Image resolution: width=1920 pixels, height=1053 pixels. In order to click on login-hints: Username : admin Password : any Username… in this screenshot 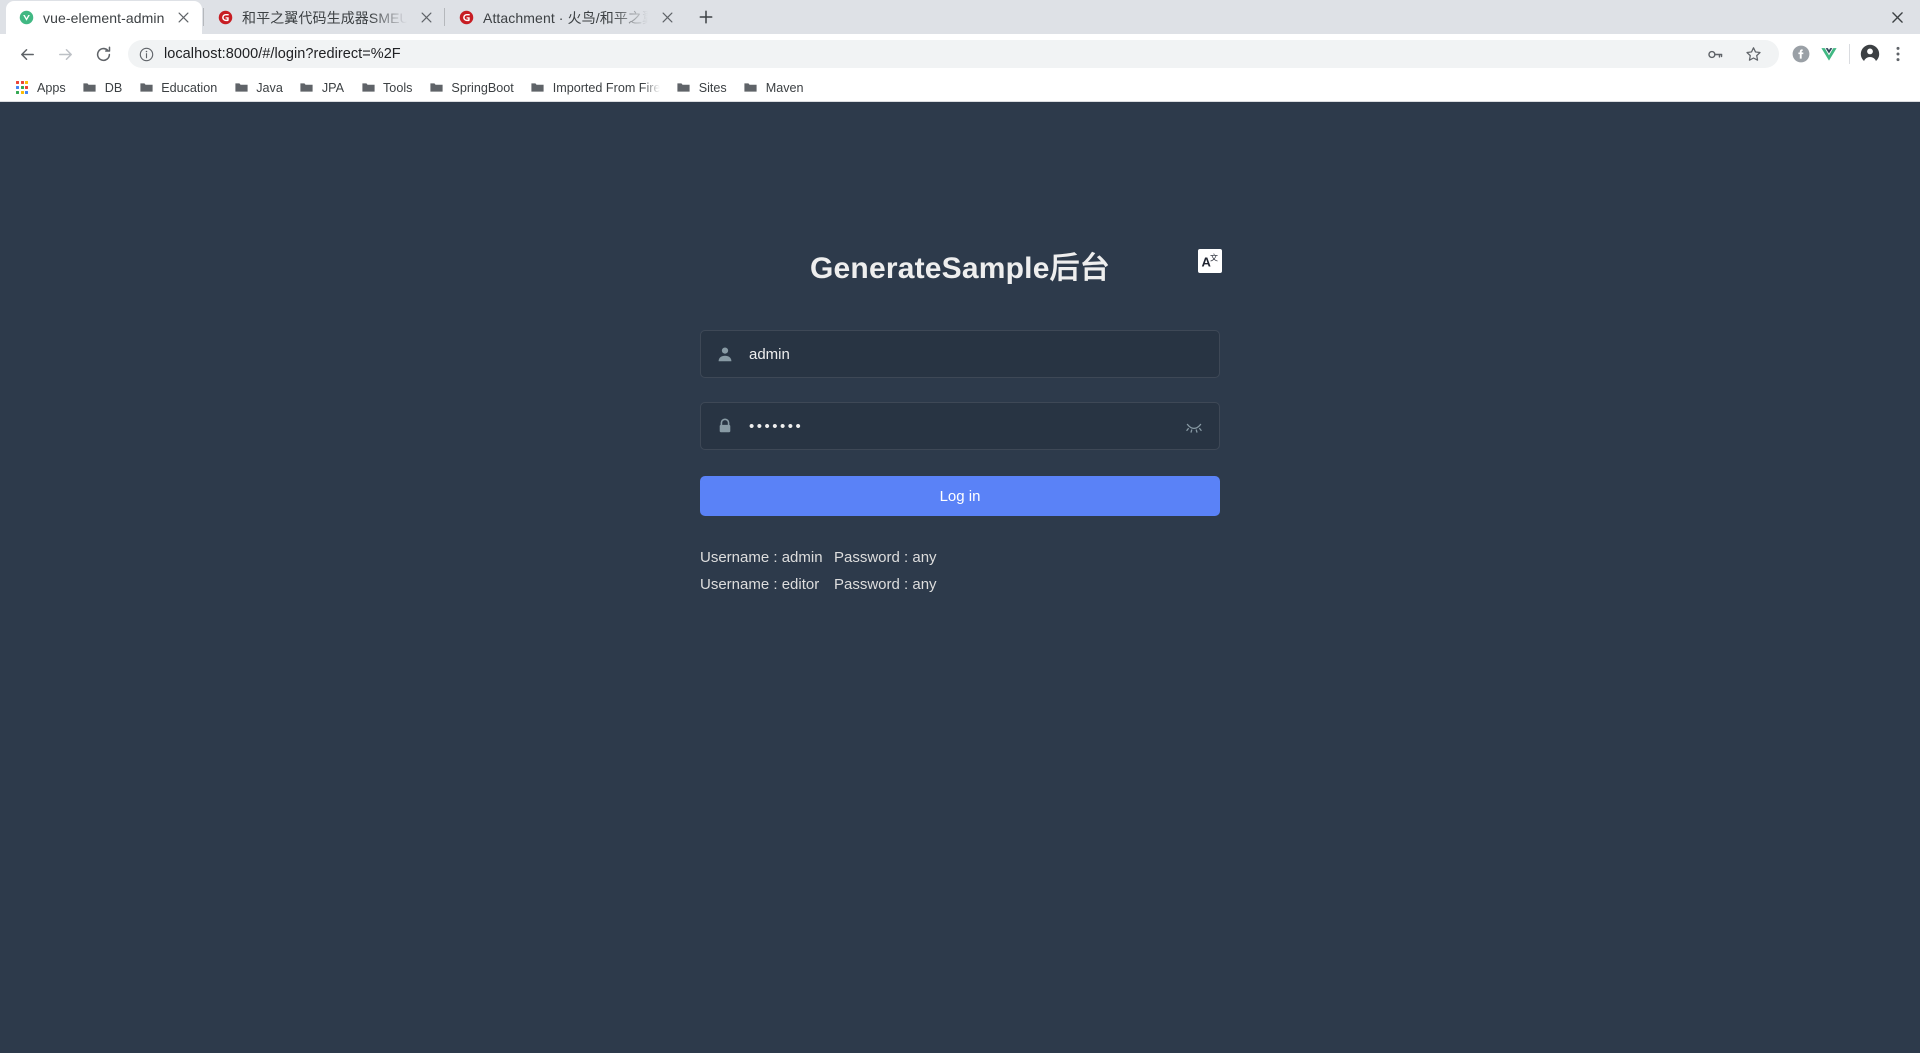, I will do `click(960, 571)`.